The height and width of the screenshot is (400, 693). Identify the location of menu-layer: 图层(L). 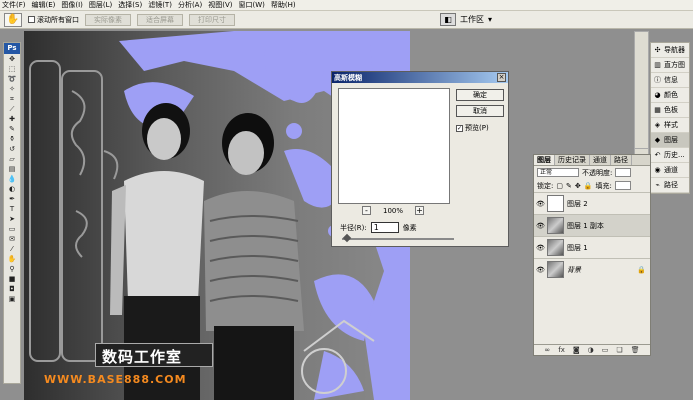
(100, 5).